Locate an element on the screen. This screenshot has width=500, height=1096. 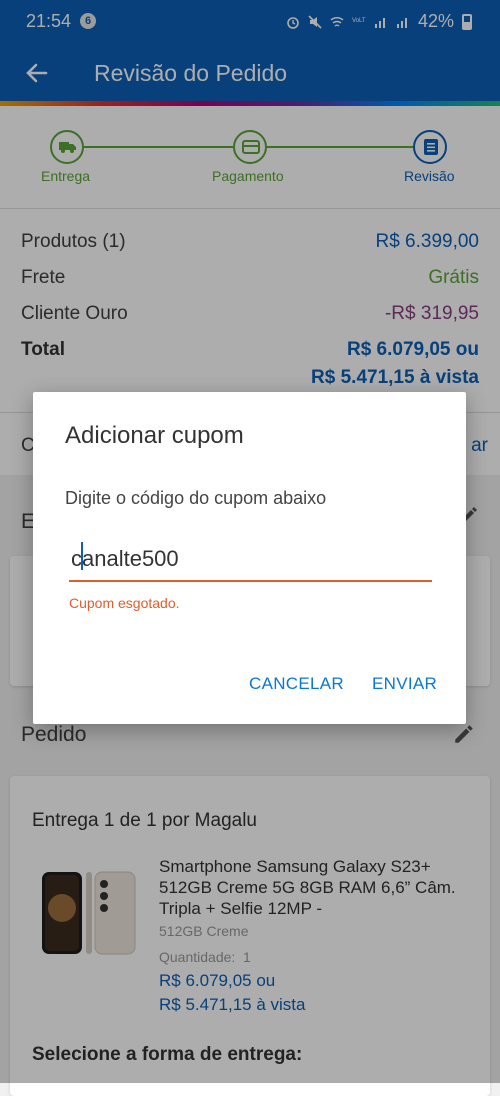
send-button: ENVIAR is located at coordinates (404, 684).